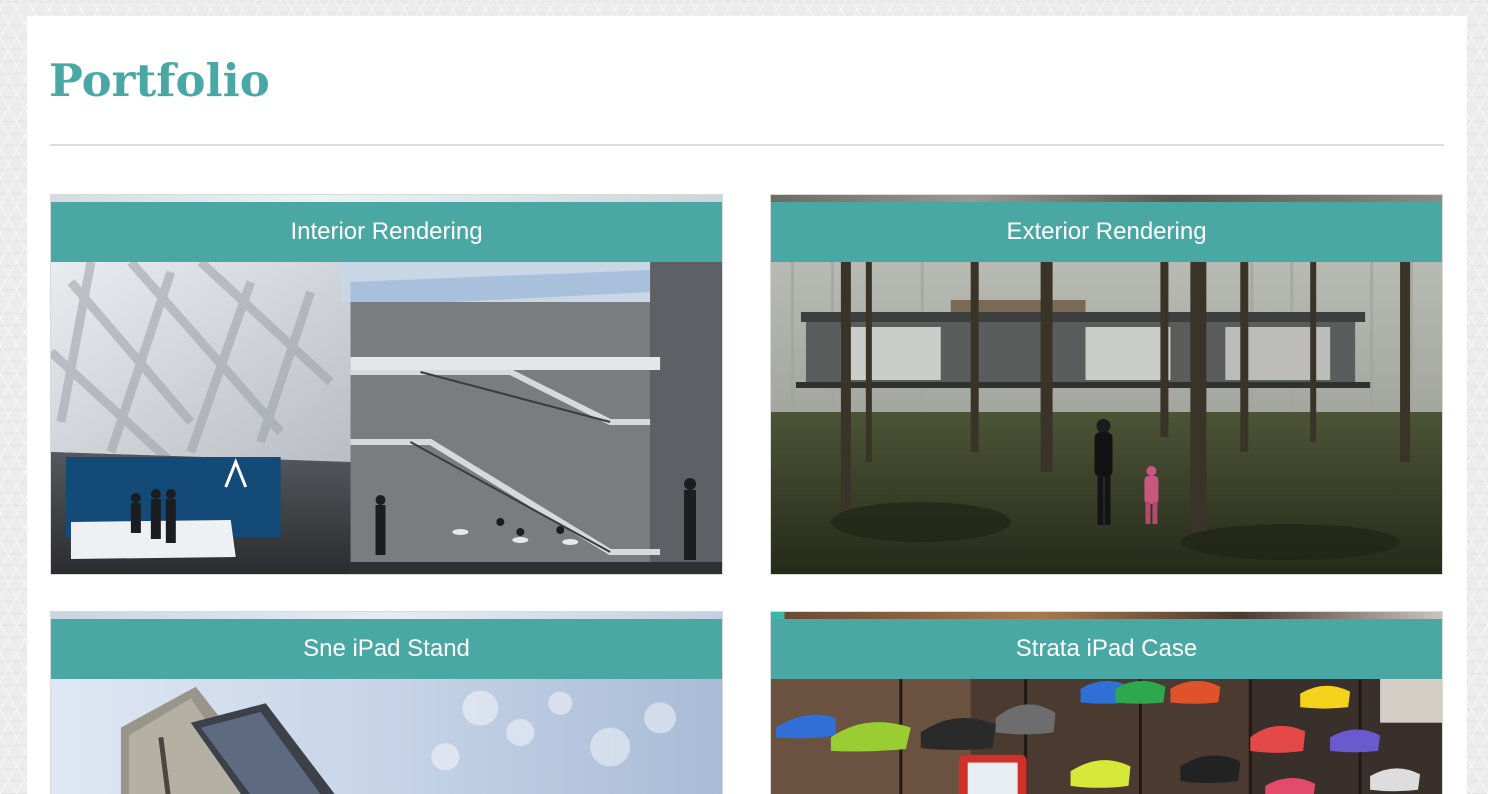  Describe the element at coordinates (747, 145) in the screenshot. I see `title-divider` at that location.